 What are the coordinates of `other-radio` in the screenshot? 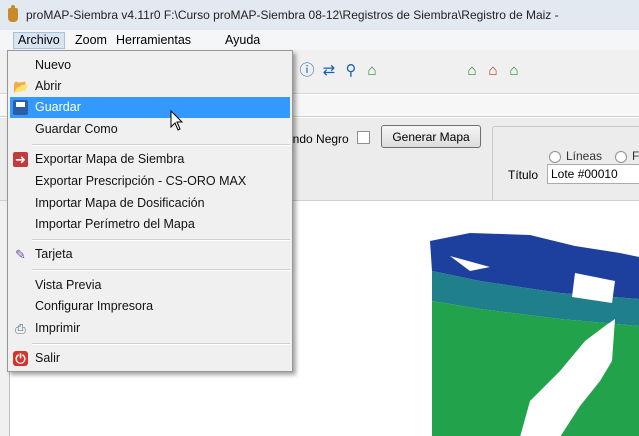 It's located at (621, 157).